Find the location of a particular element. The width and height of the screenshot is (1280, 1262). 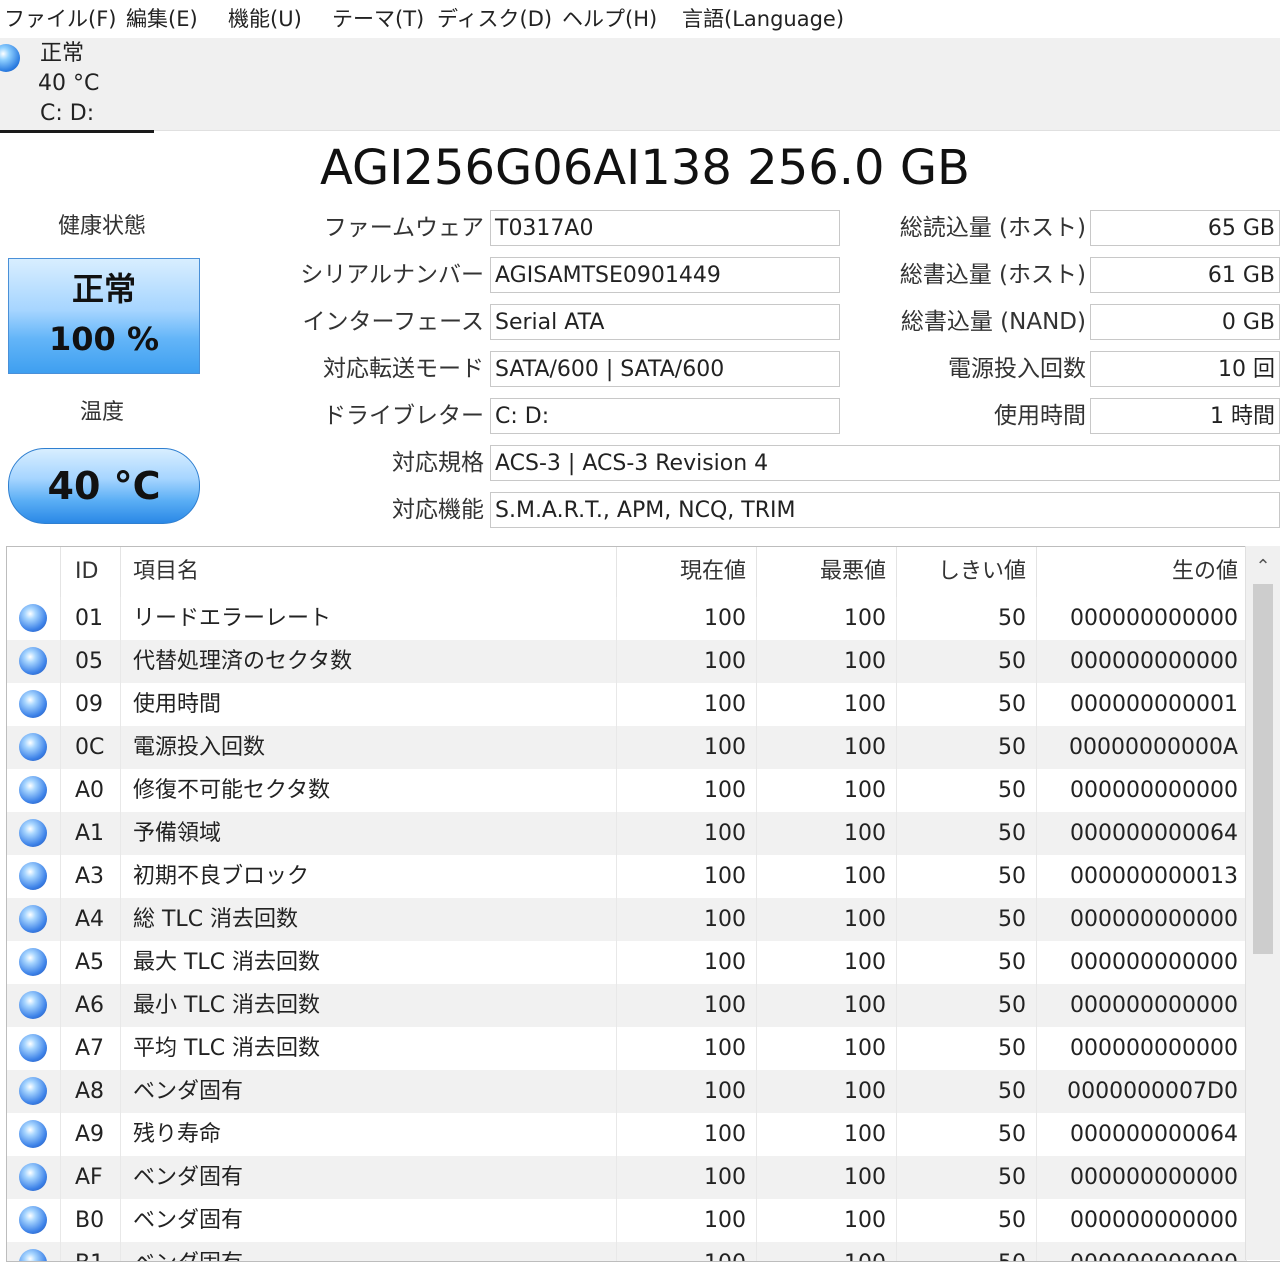

table-row: 01 リードエラーレート 100 100 50 000000000000 is located at coordinates (627, 618).